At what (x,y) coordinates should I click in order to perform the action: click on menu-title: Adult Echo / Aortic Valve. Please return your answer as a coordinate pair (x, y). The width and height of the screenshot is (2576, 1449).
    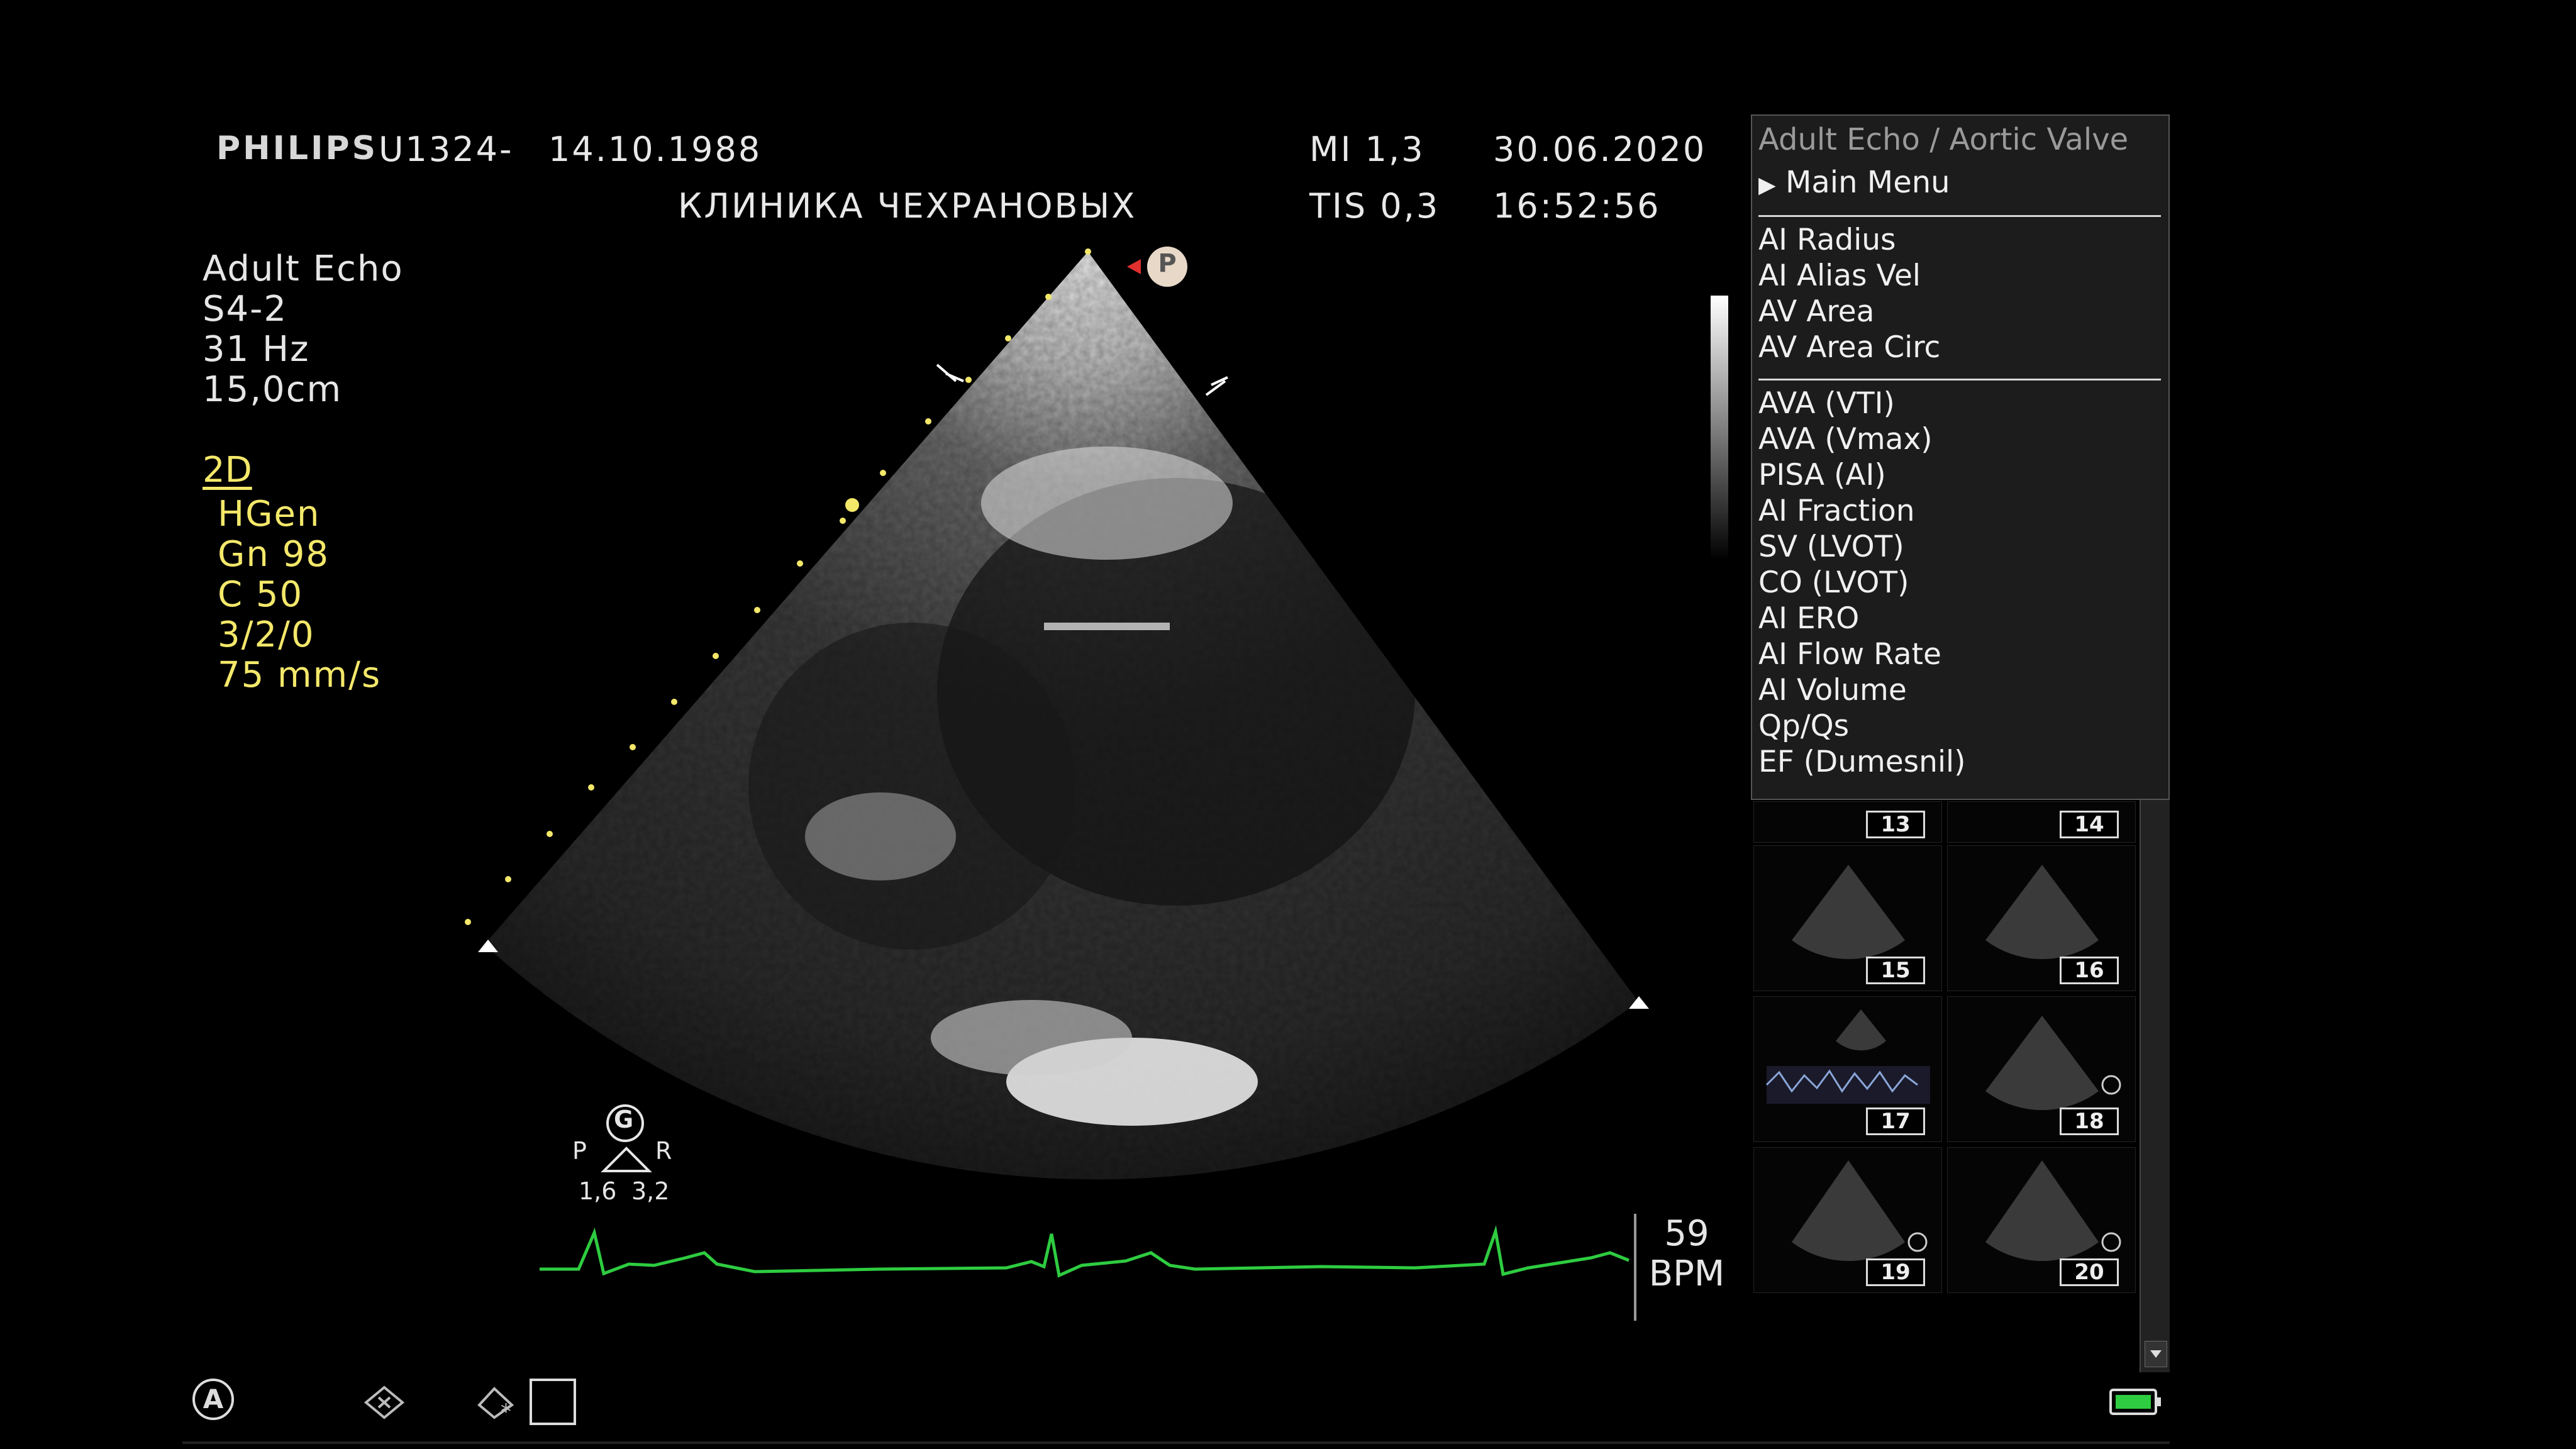
    Looking at the image, I should click on (1943, 139).